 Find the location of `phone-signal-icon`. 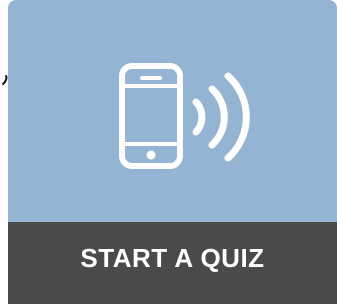

phone-signal-icon is located at coordinates (184, 116).